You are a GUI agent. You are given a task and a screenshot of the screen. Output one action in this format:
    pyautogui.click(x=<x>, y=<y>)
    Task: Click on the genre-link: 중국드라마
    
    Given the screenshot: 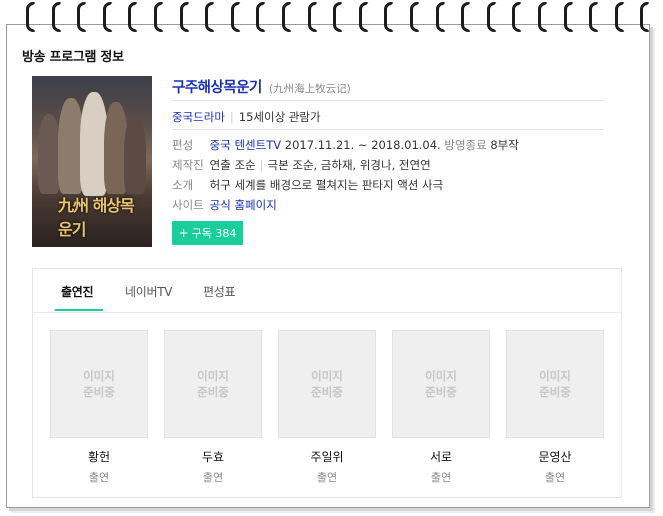 What is the action you would take?
    pyautogui.click(x=198, y=117)
    